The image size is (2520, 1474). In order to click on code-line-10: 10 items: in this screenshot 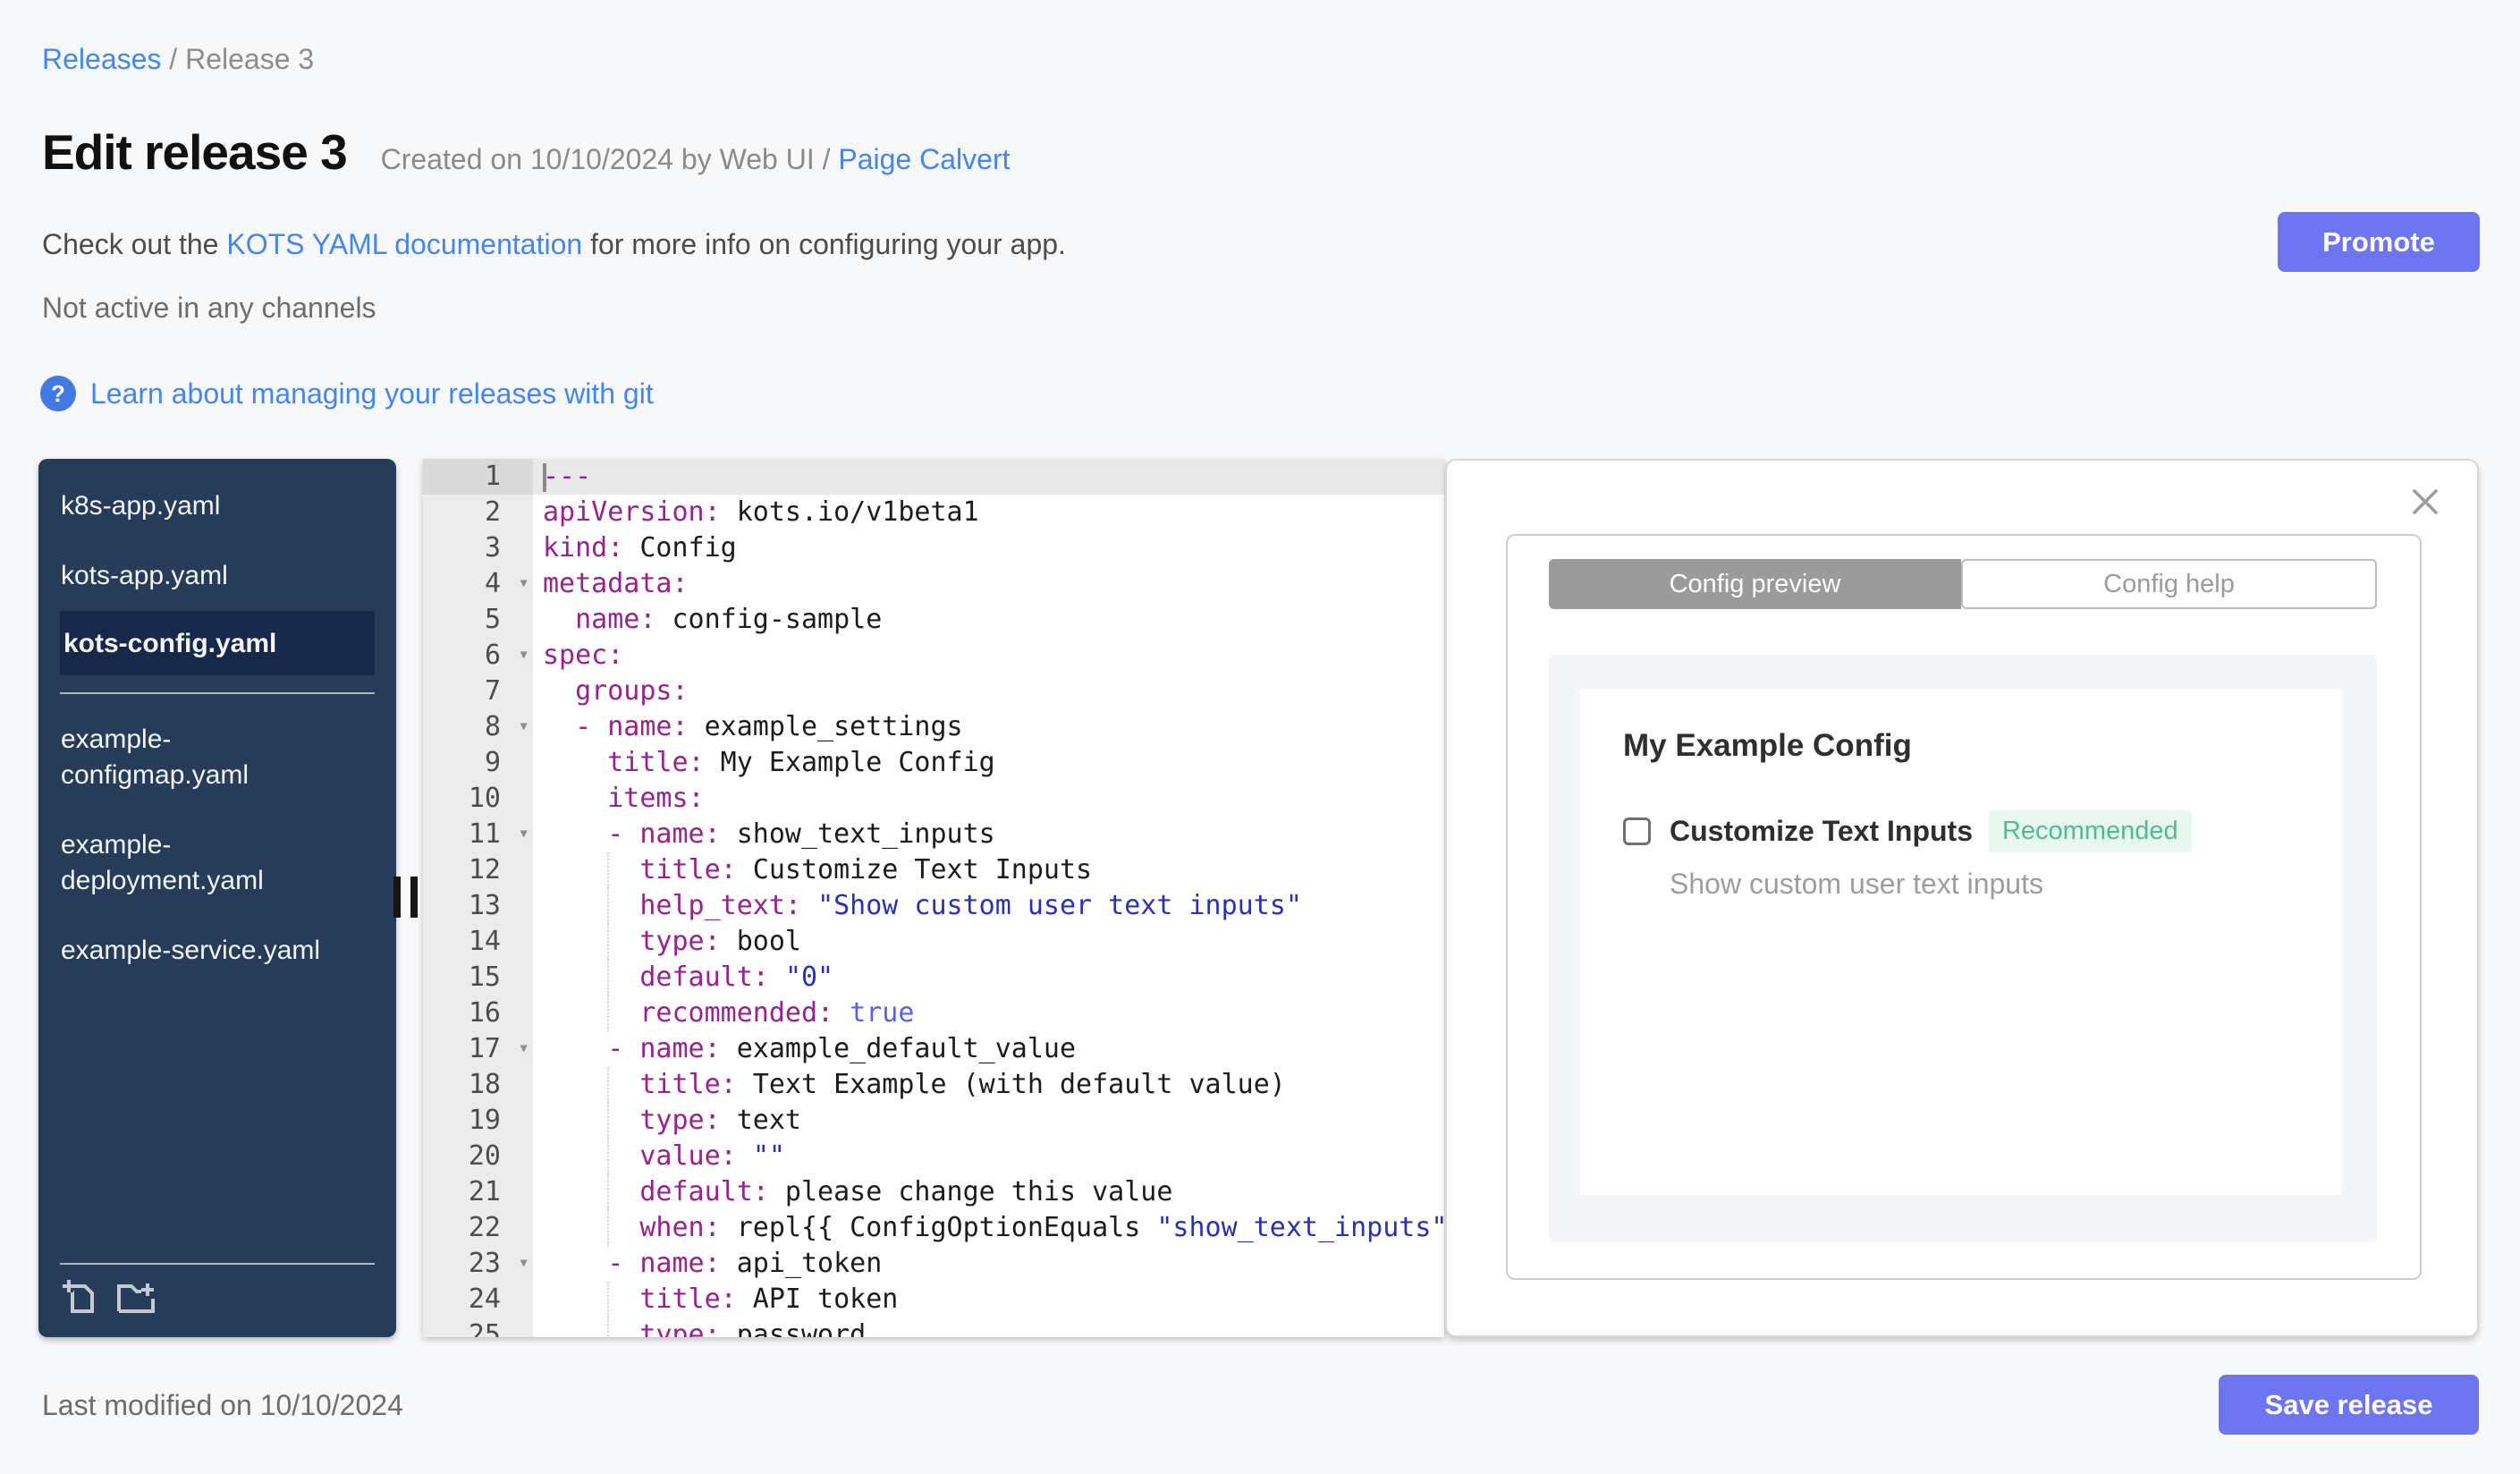, I will do `click(933, 799)`.